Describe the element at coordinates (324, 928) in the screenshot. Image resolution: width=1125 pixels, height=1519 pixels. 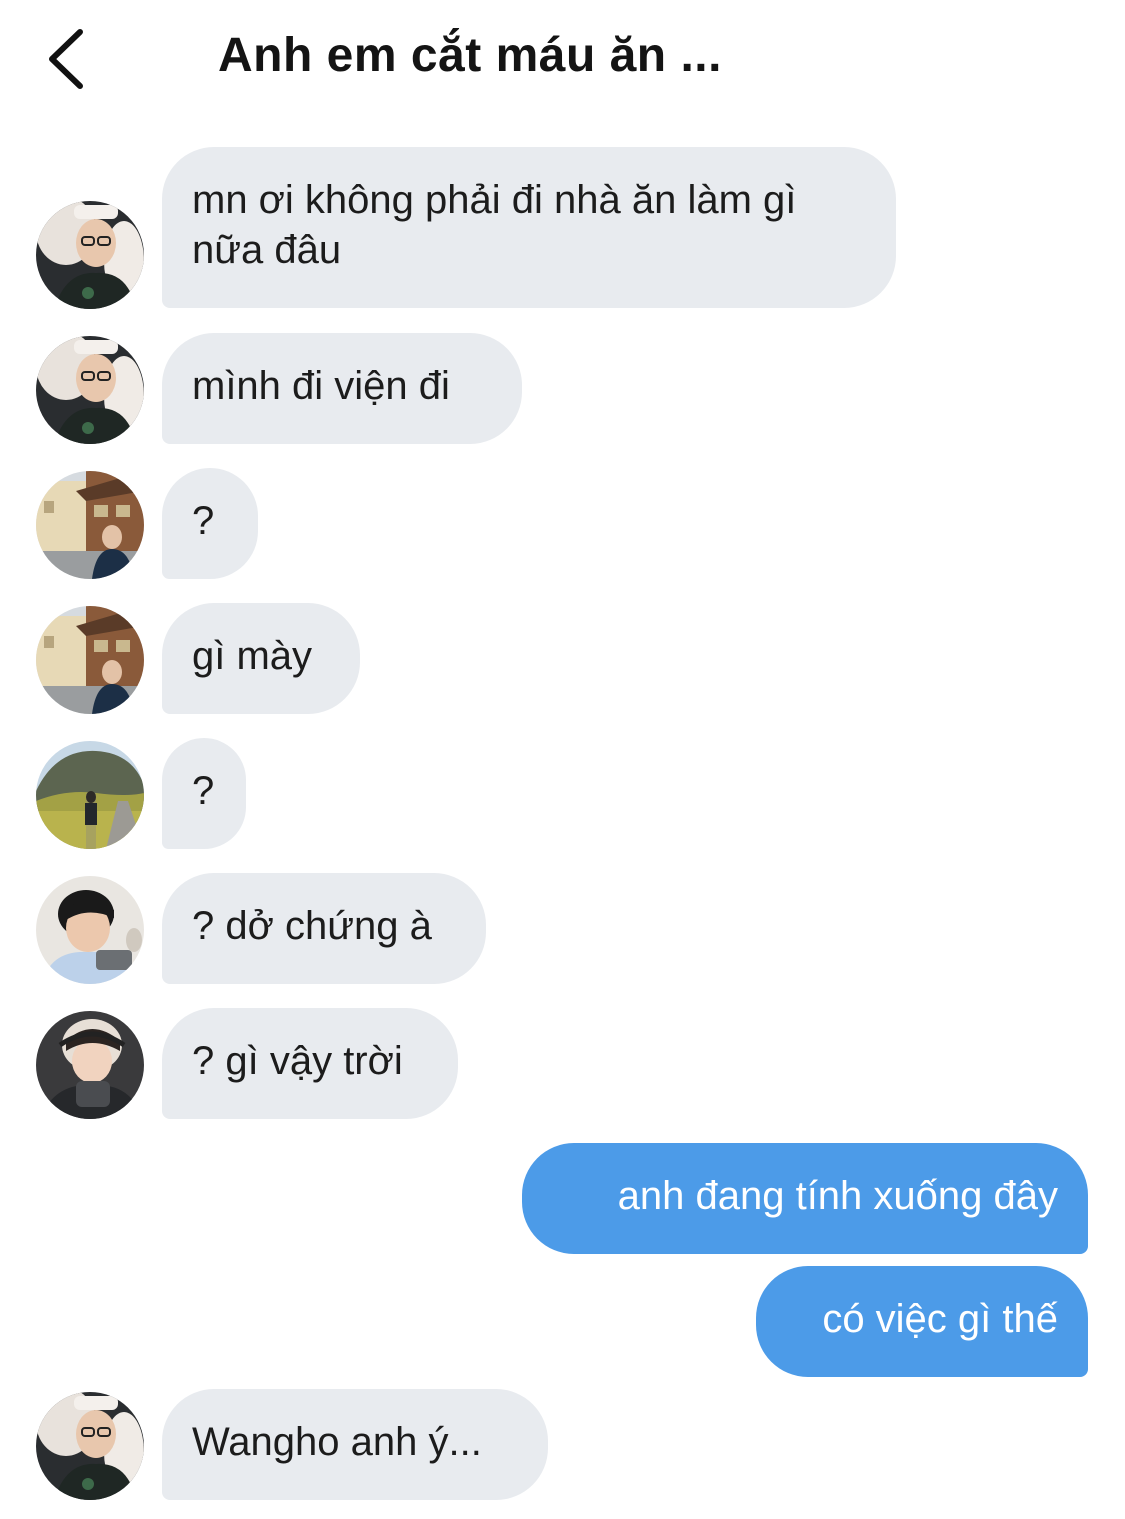
I see `incoming-message-bubble: ? dở chứng à` at that location.